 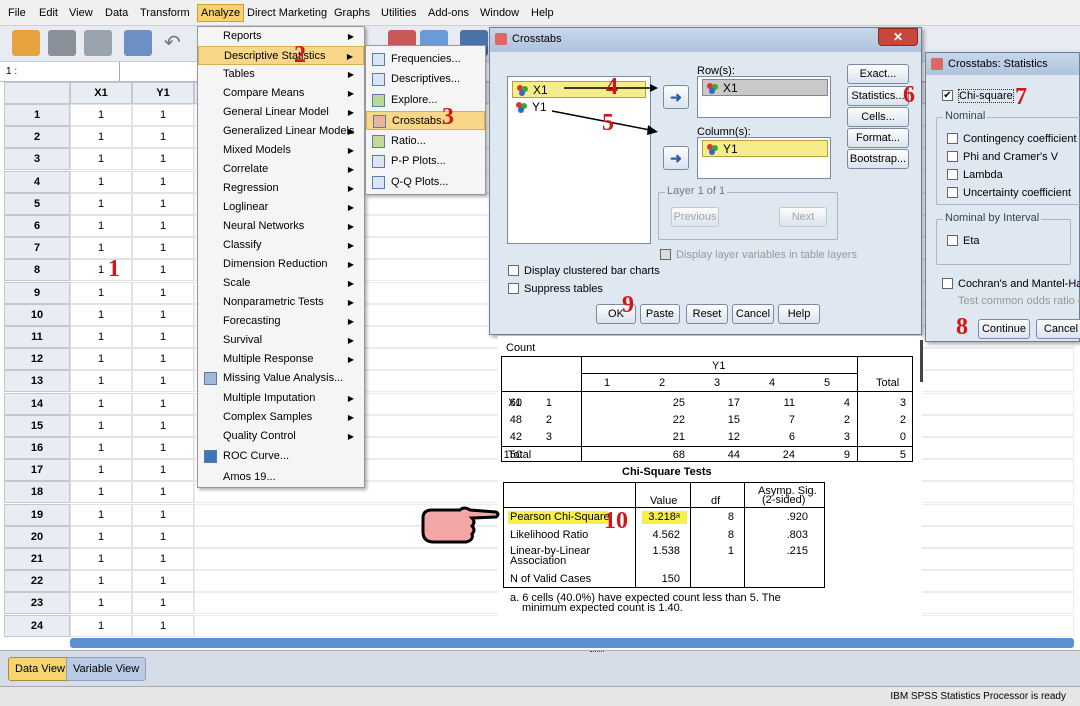 I want to click on menu-item-dimension-reduction: Dimension Reduction ▶, so click(x=281, y=264).